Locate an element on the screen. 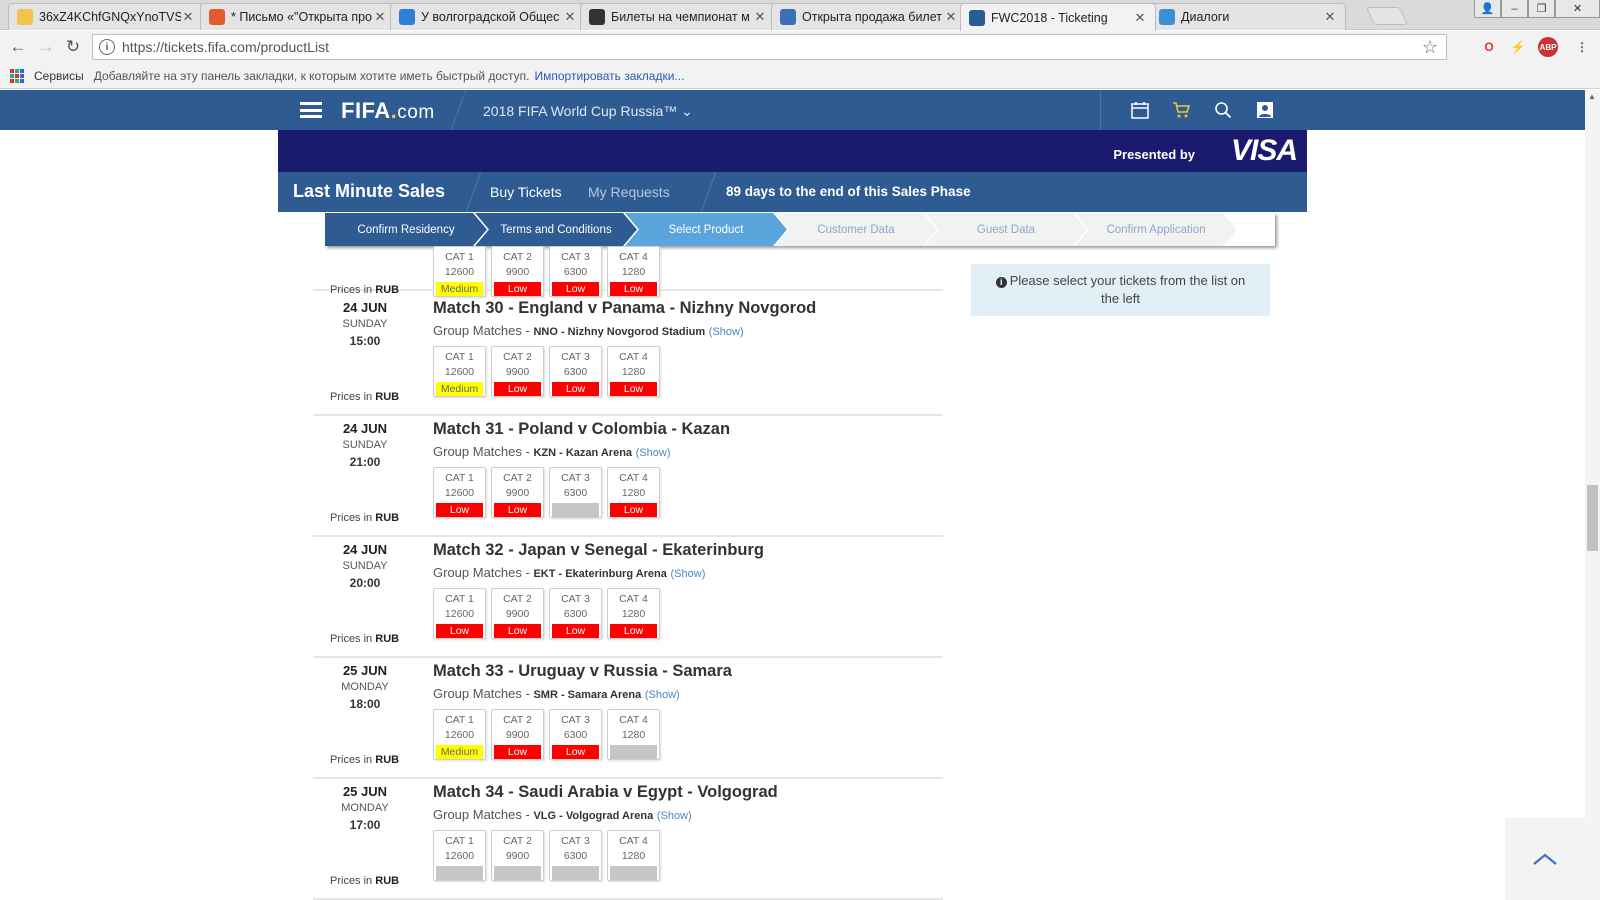 This screenshot has height=900, width=1600. category-label: CAT 1 is located at coordinates (459, 599).